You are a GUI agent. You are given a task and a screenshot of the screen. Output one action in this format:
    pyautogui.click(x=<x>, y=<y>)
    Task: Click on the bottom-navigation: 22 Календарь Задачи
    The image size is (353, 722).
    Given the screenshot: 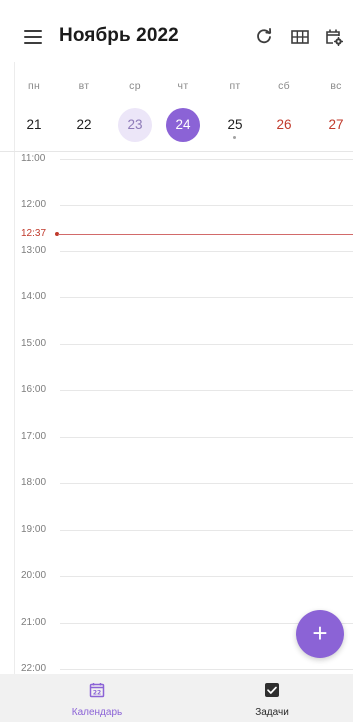 What is the action you would take?
    pyautogui.click(x=176, y=698)
    